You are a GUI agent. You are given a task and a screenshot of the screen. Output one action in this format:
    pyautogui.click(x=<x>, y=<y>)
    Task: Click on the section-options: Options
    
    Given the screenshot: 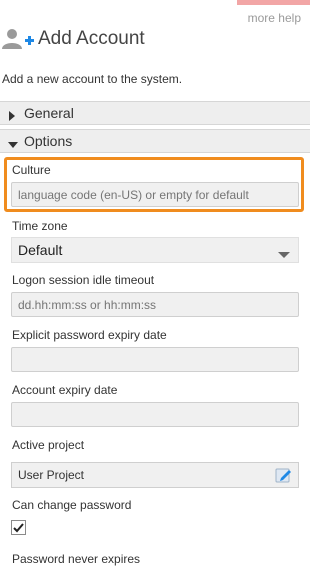 What is the action you would take?
    pyautogui.click(x=155, y=141)
    